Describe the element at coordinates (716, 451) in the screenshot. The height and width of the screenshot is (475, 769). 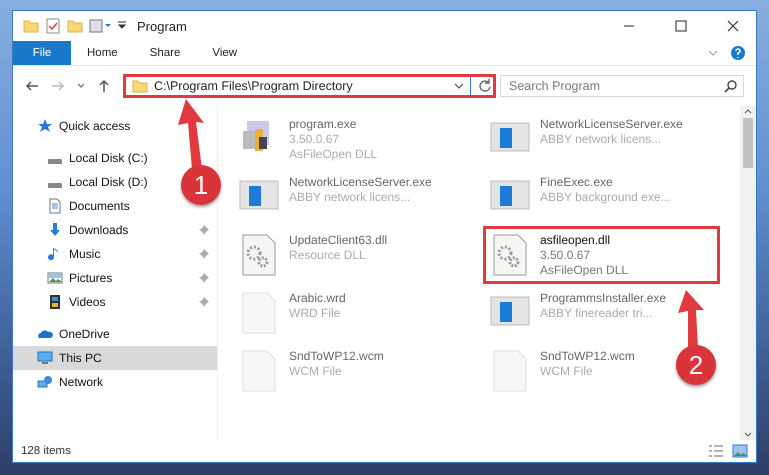
I see `details-view-icon` at that location.